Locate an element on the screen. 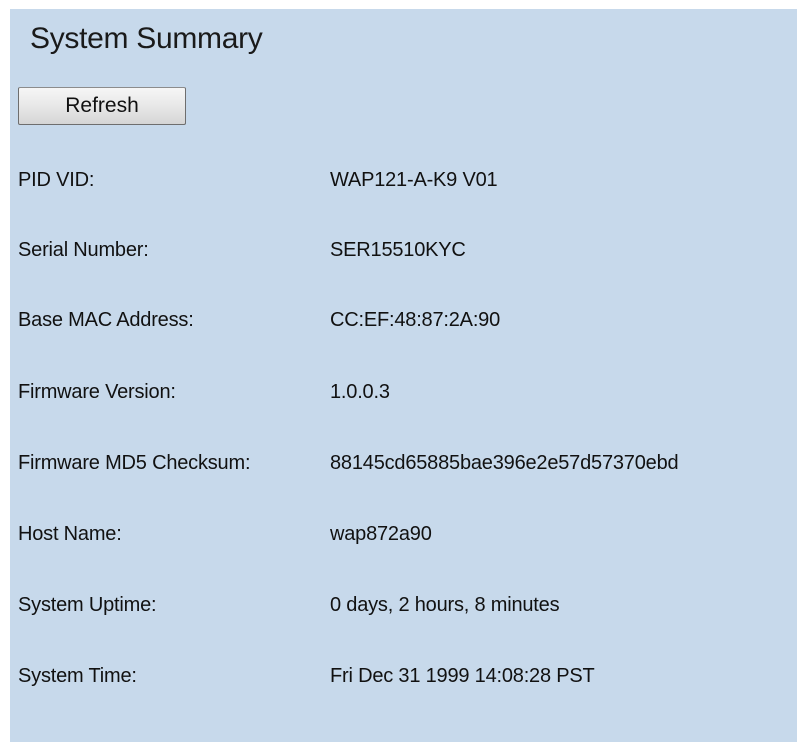 This screenshot has width=797, height=742. page-title: System Summary is located at coordinates (146, 38).